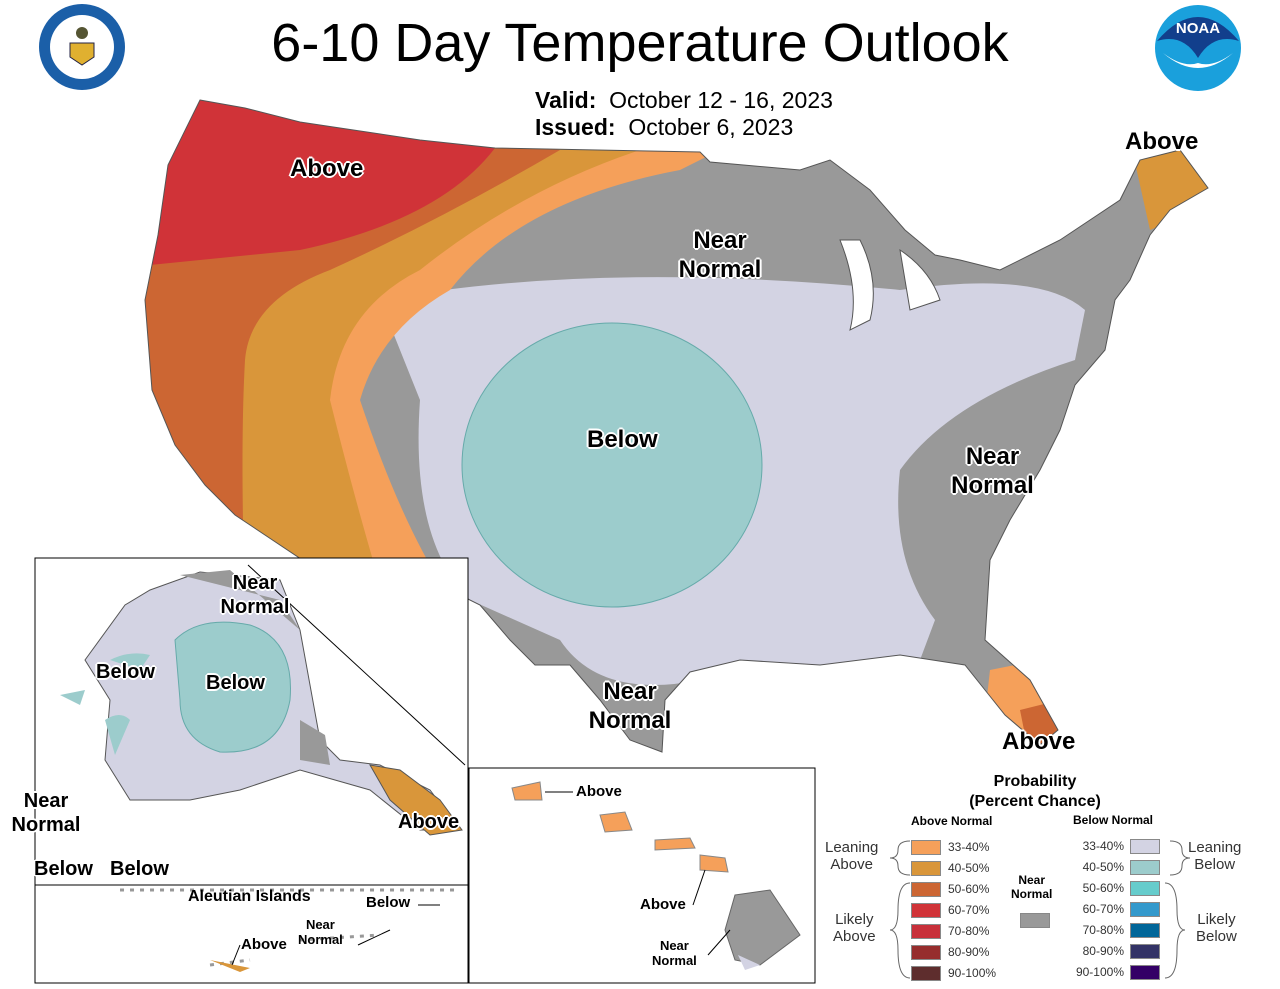 The image size is (1280, 989). I want to click on legend-range-below: 70-80%, so click(1103, 930).